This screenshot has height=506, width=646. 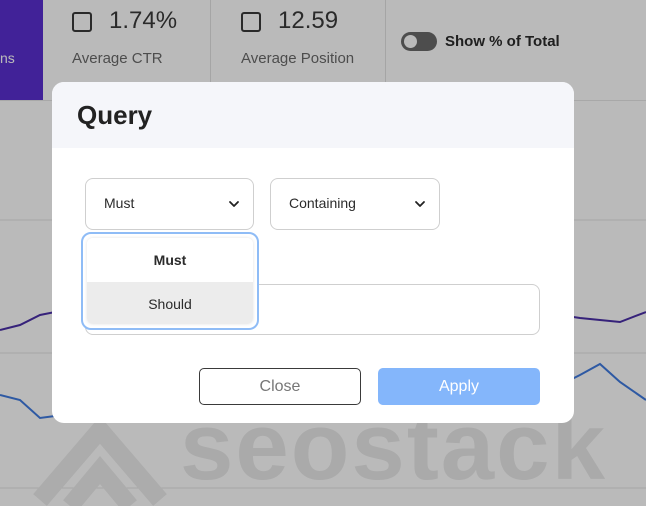 I want to click on operator-select: Containing, so click(x=355, y=204).